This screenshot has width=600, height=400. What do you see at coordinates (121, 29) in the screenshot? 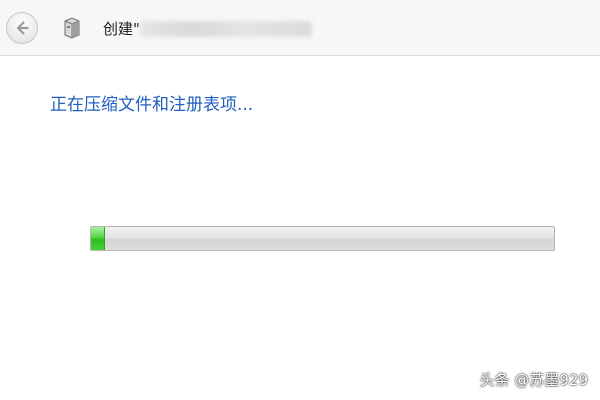
I see `window-title: 创建"` at bounding box center [121, 29].